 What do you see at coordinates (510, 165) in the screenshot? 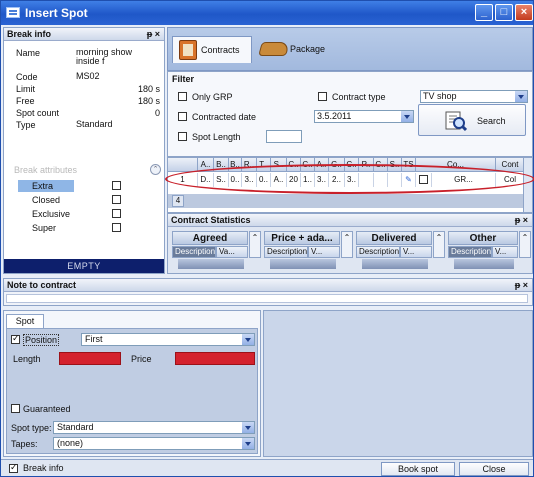
I see `grid-header-cell: Cont` at bounding box center [510, 165].